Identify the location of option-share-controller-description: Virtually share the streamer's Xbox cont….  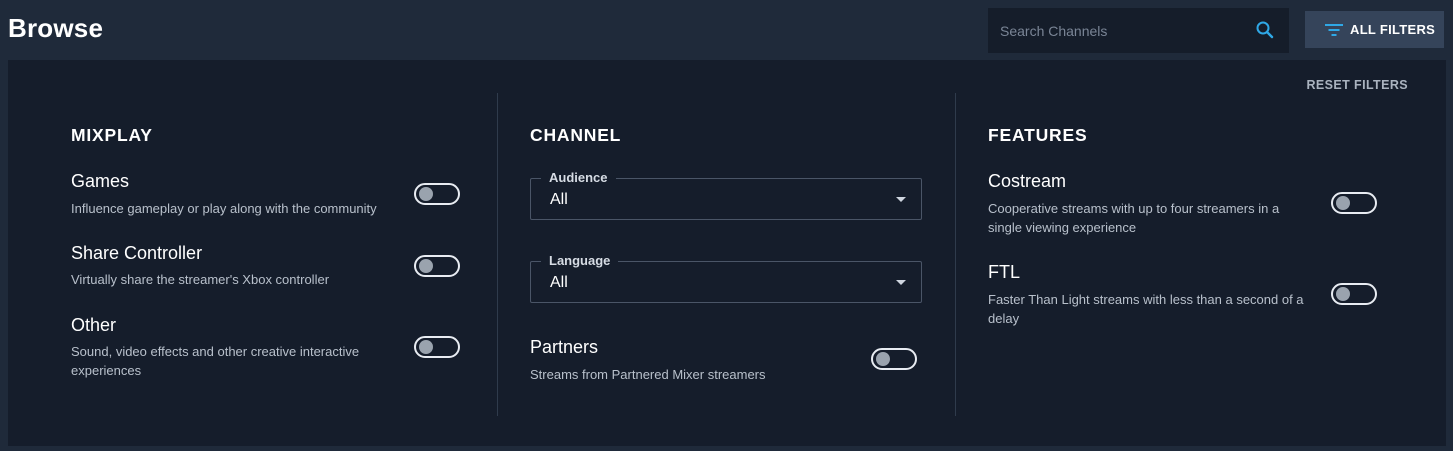
(200, 279).